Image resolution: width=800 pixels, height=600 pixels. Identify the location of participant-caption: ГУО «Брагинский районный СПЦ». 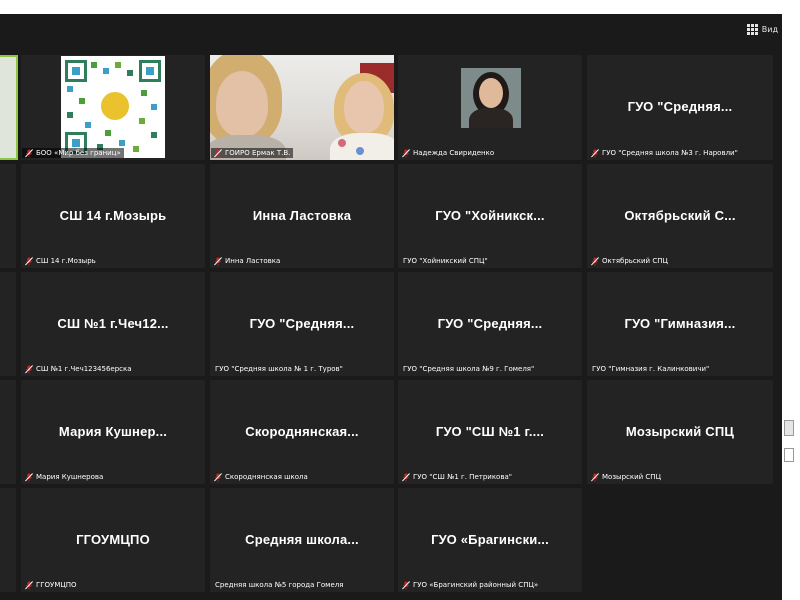
(470, 585).